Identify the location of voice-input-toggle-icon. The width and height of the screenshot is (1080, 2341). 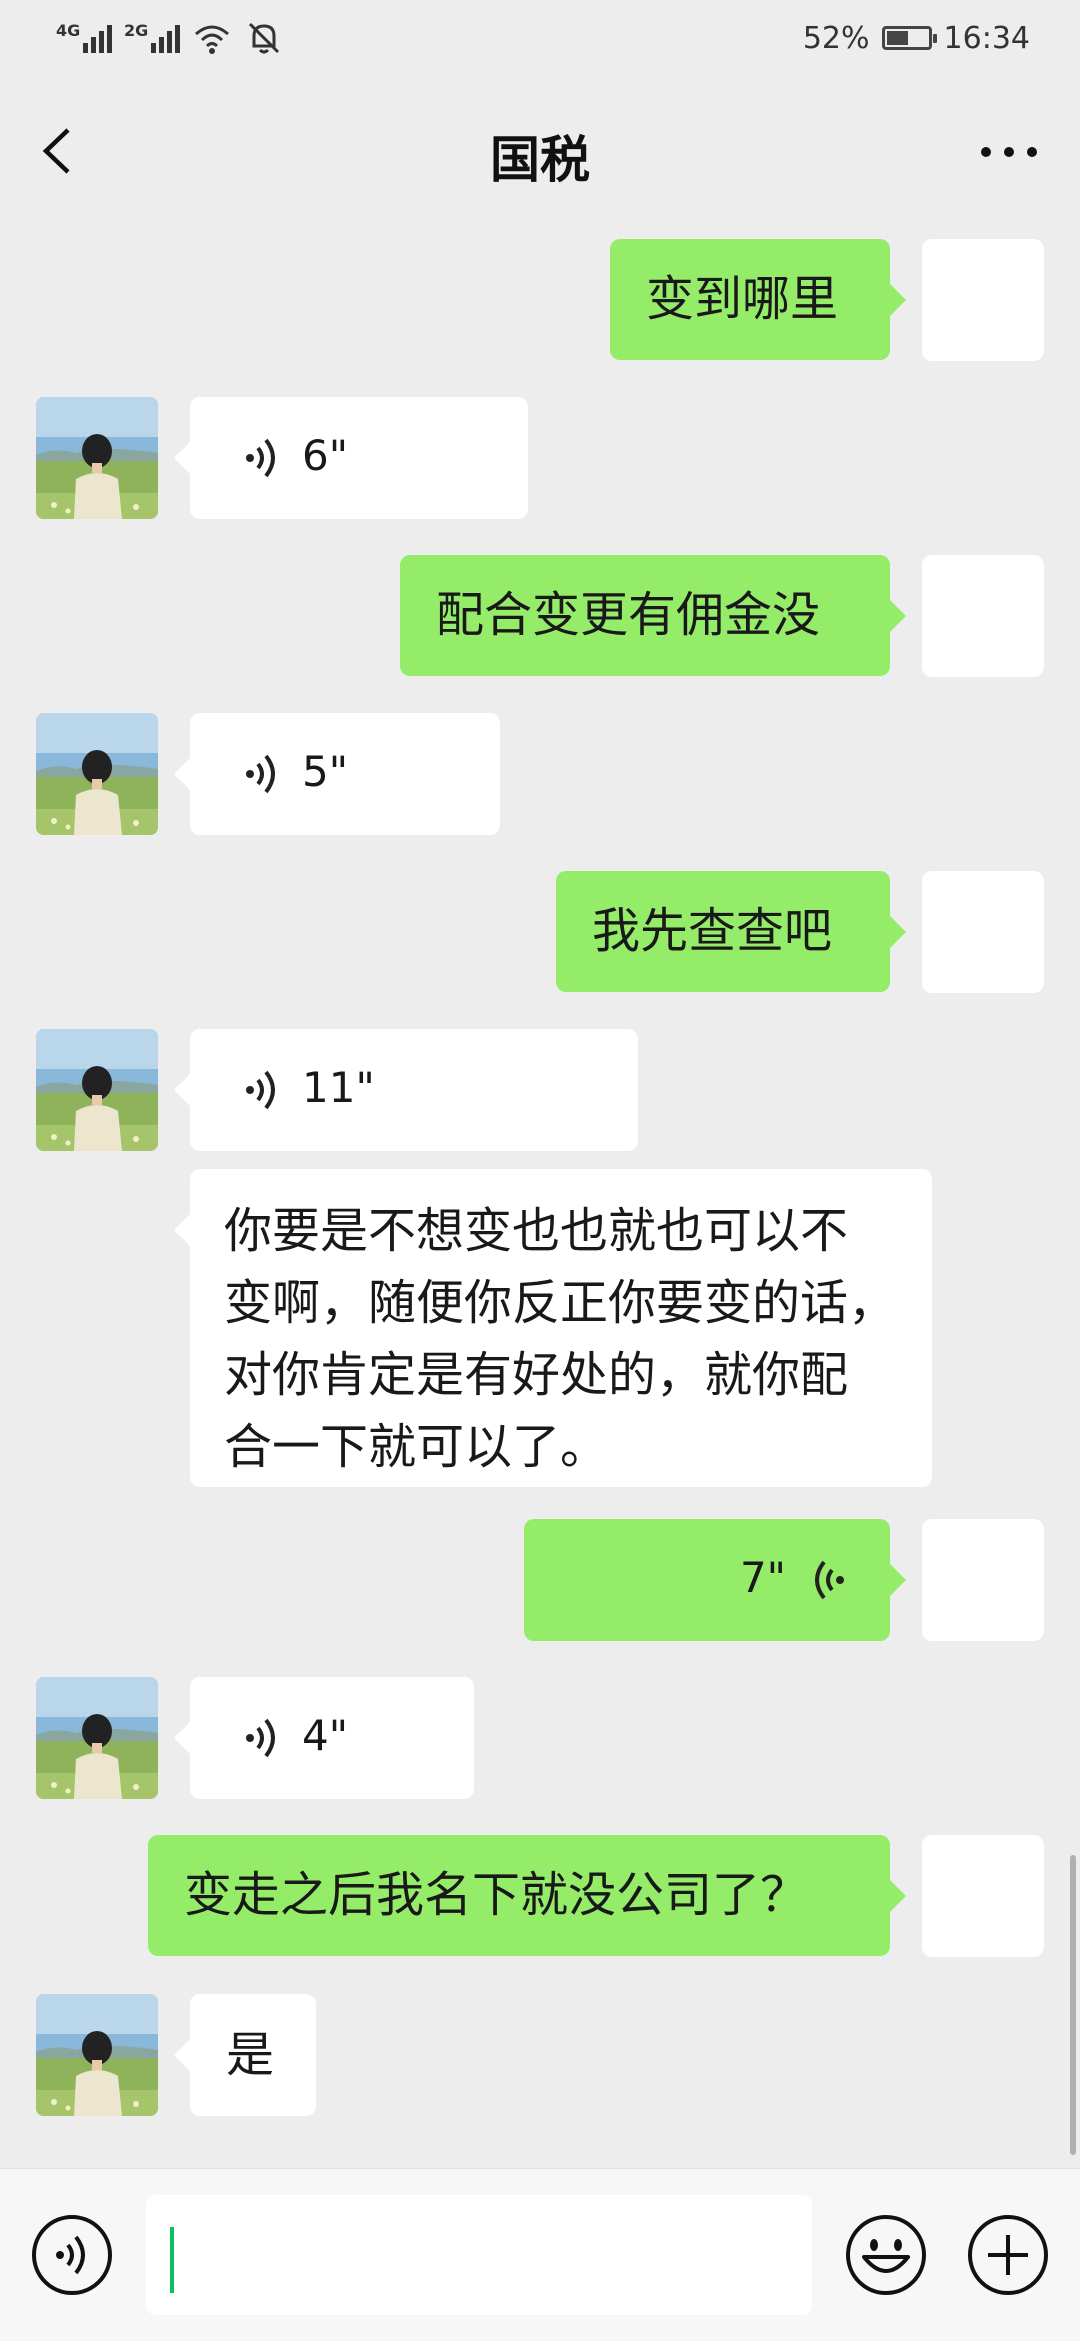
(72, 2255).